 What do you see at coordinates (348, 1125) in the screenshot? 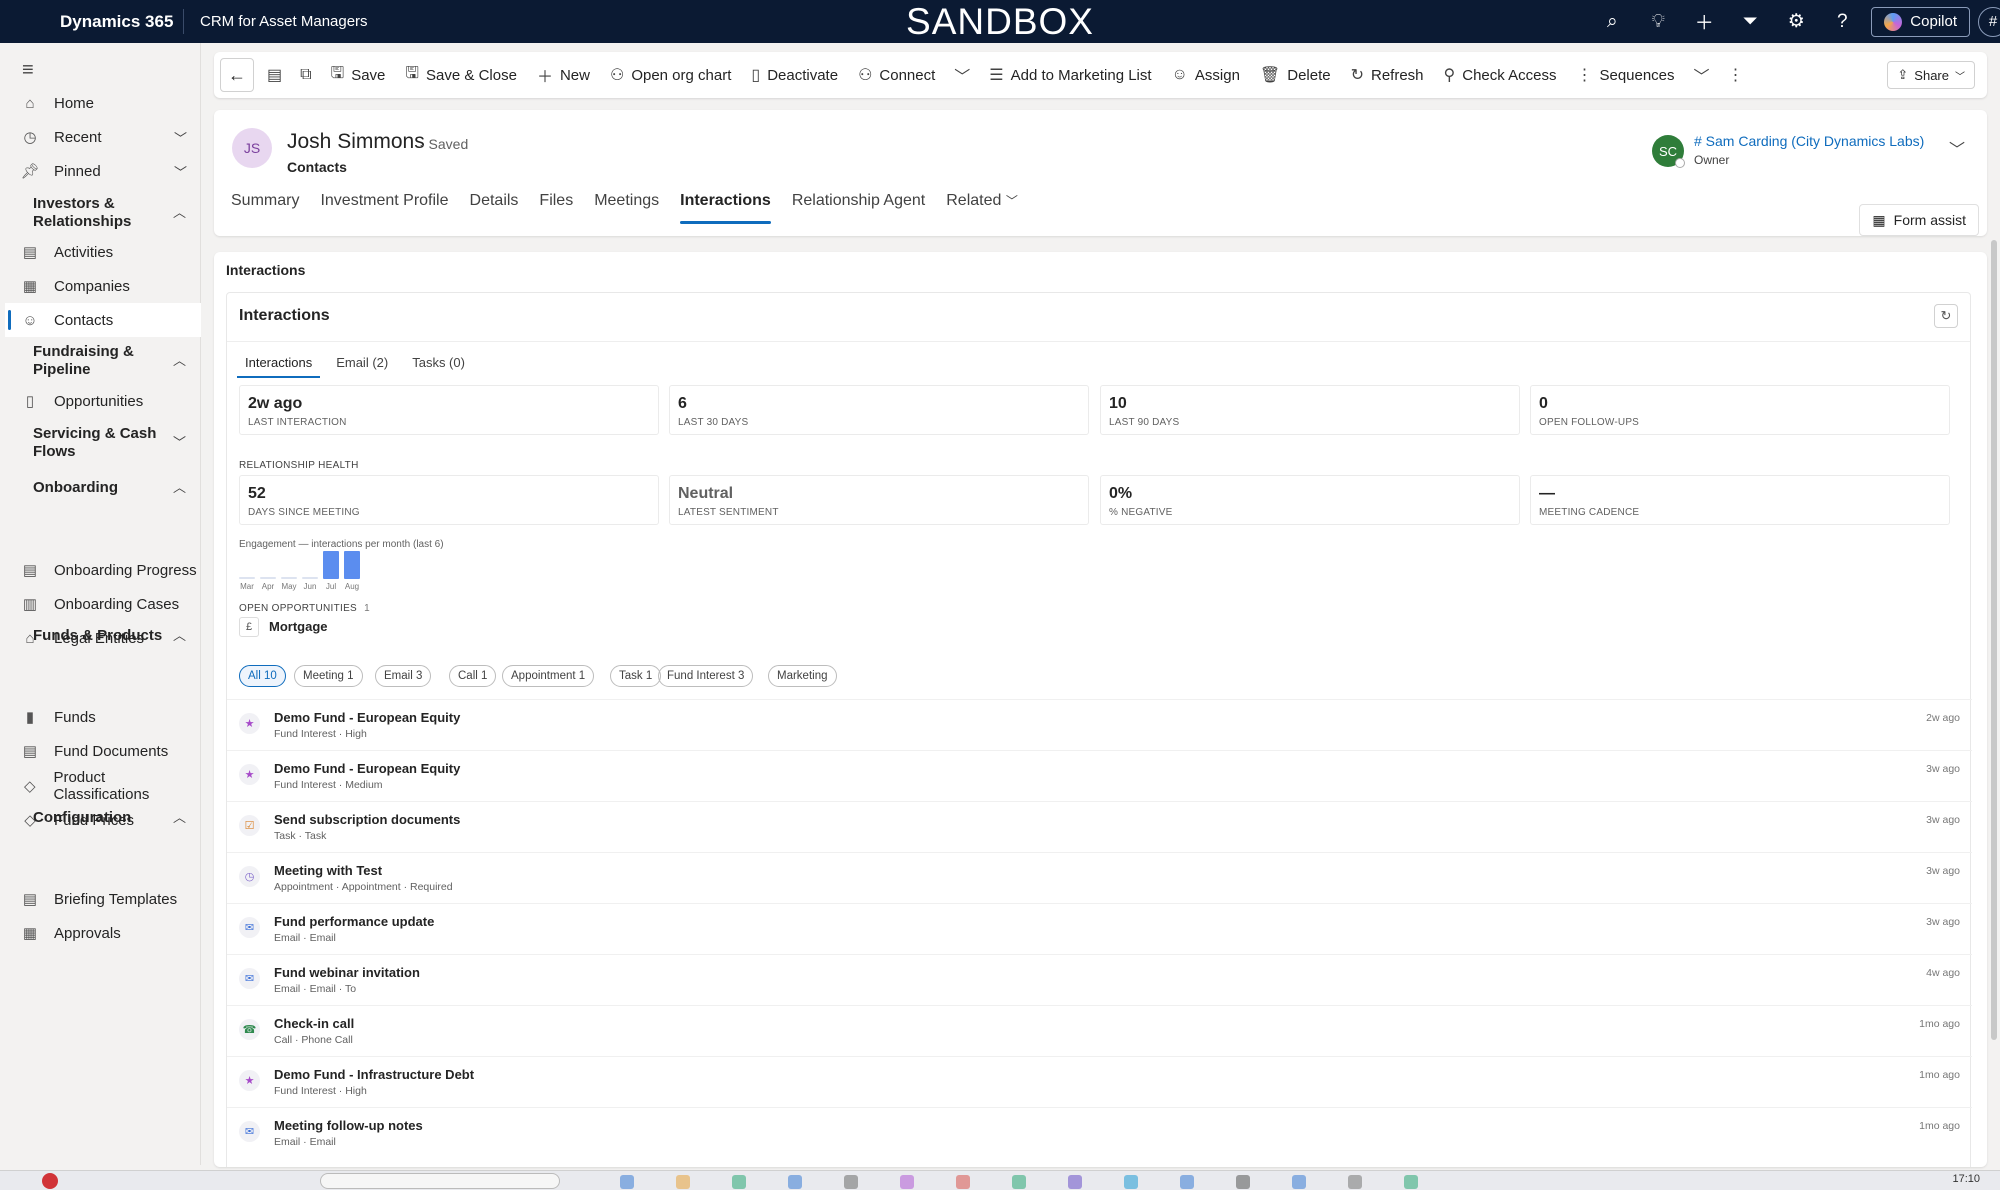
I see `interaction-title: Meeting follow-up notes` at bounding box center [348, 1125].